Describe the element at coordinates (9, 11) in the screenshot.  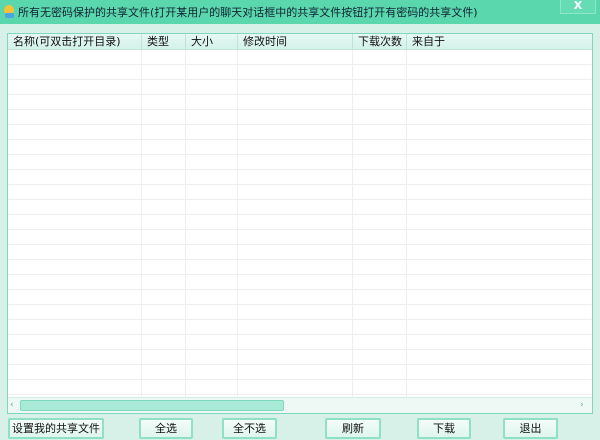
I see `app-icon` at that location.